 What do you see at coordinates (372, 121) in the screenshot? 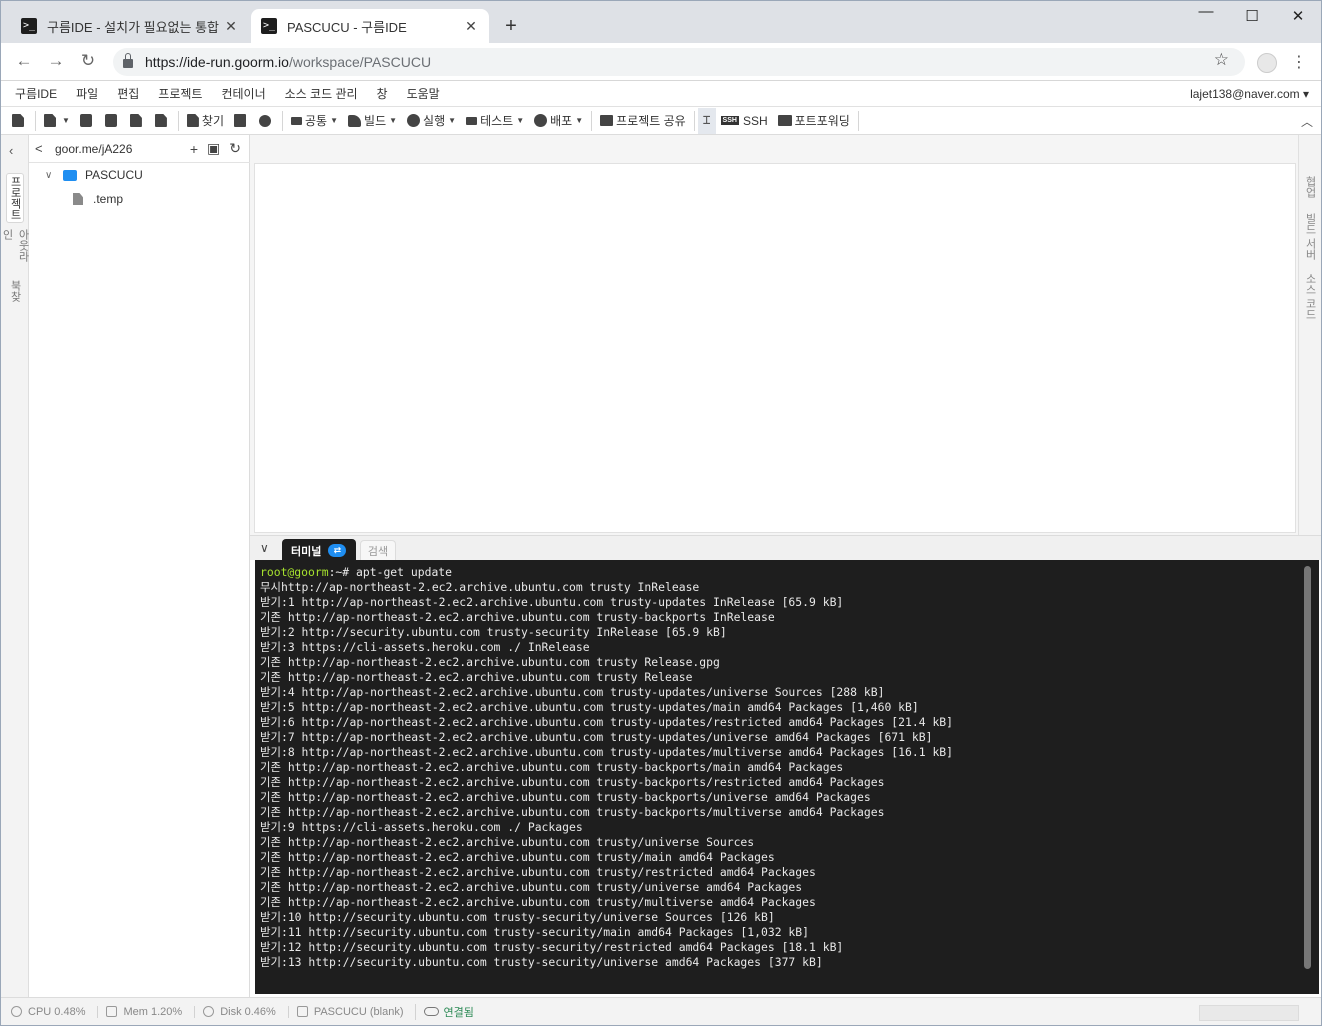
I see `build-menu-button: 빌드 ▼` at bounding box center [372, 121].